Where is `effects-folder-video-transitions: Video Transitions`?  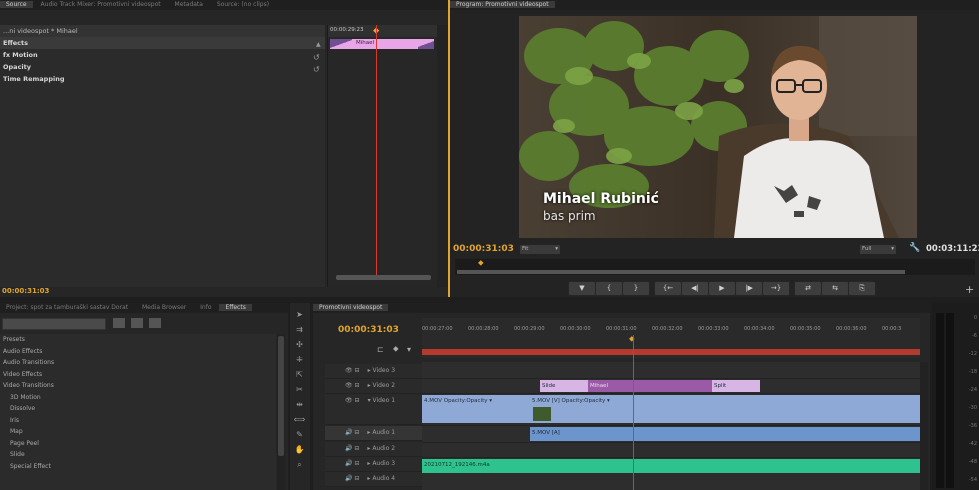 effects-folder-video-transitions: Video Transitions is located at coordinates (138, 386).